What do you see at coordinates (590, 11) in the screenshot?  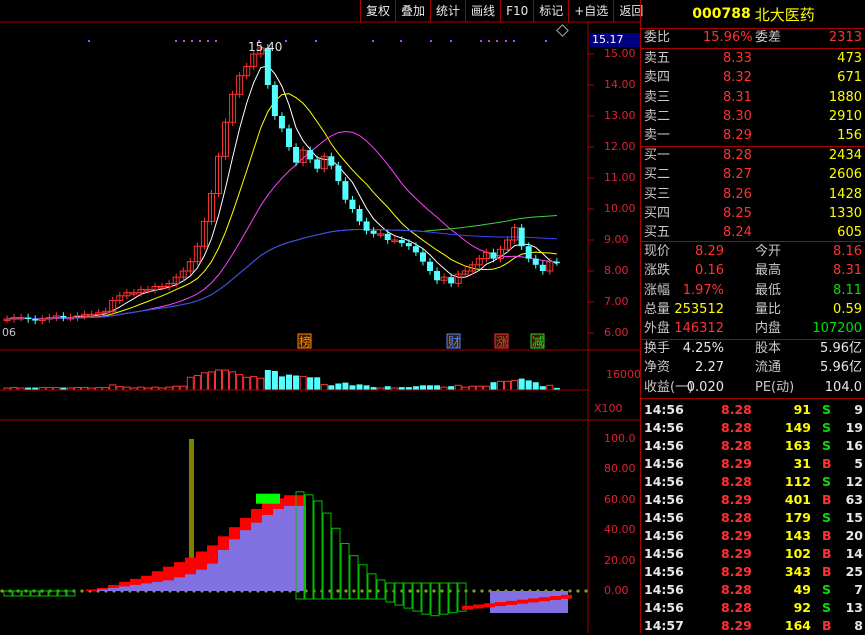 I see `toolbar-watchlist-button: +自选` at bounding box center [590, 11].